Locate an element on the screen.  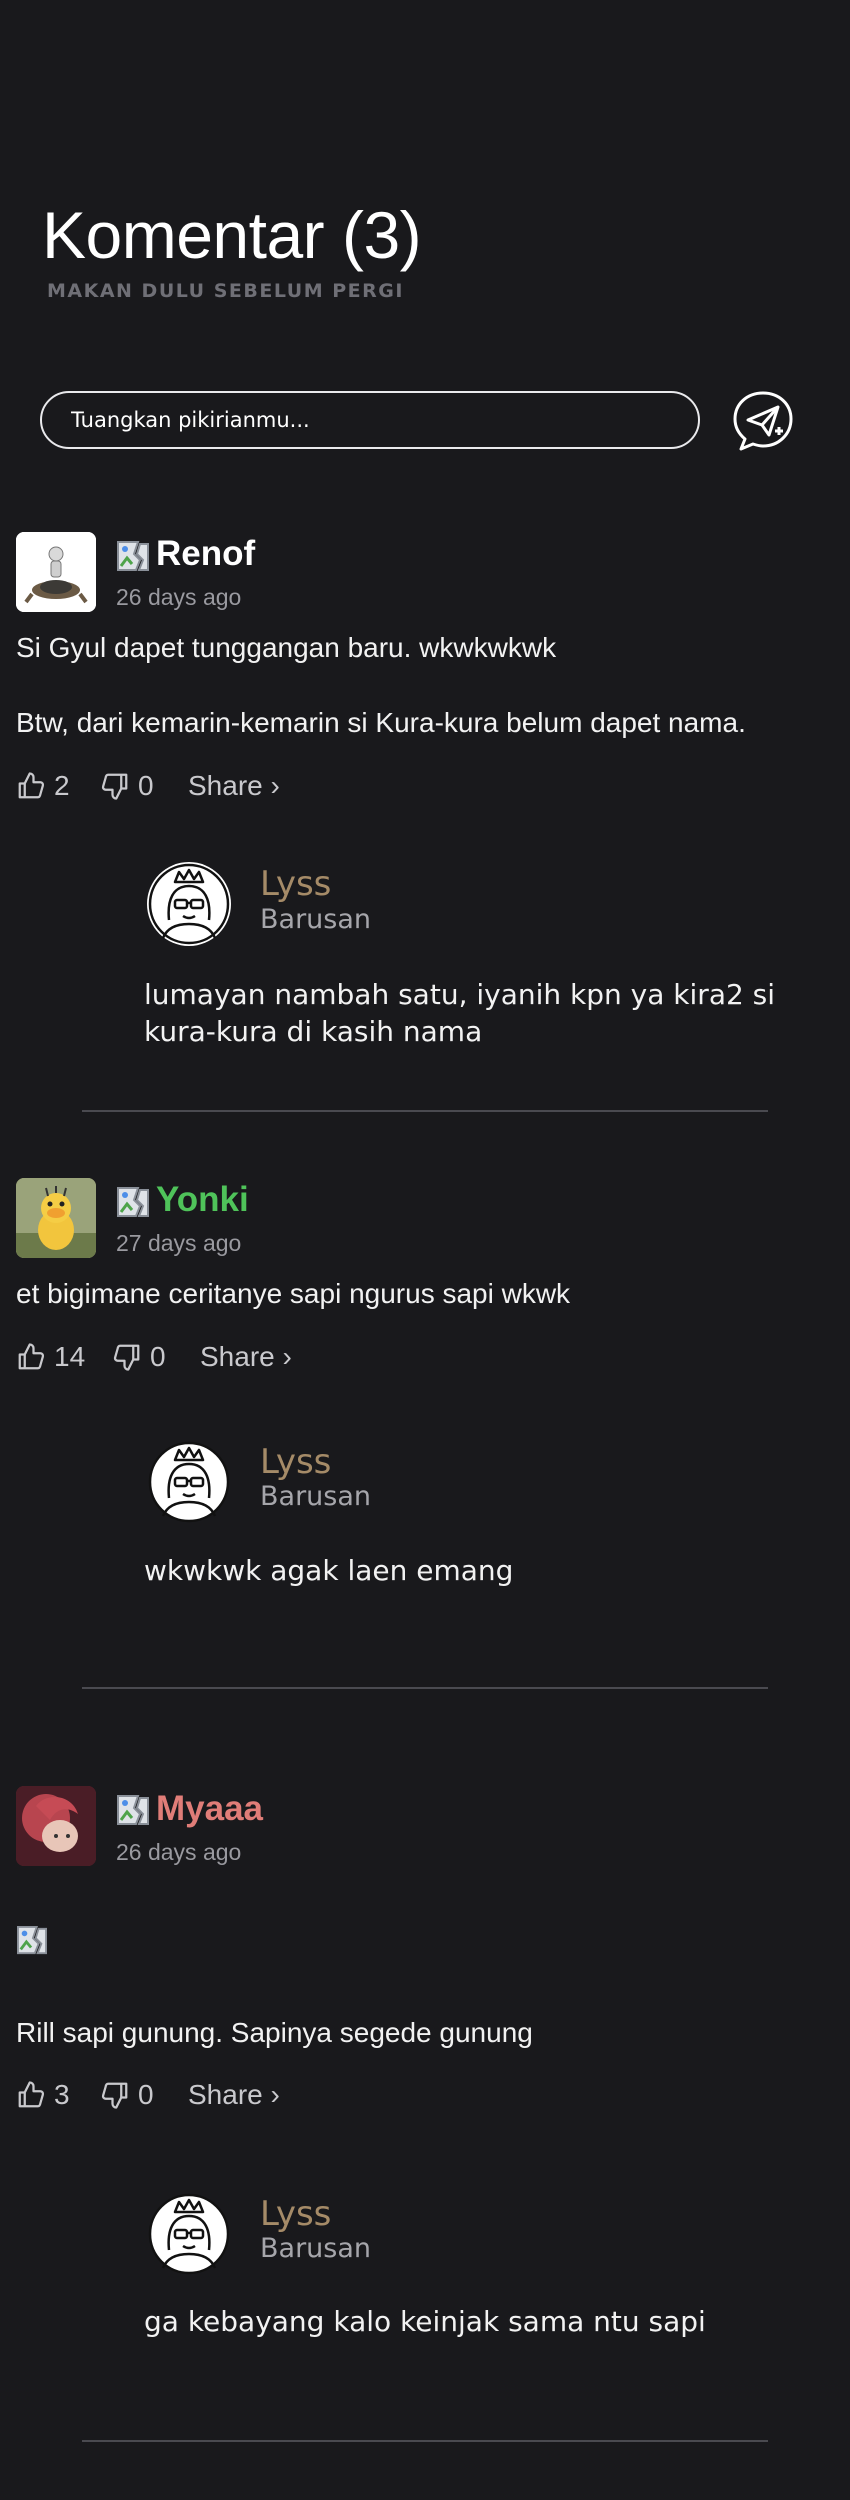
send-button is located at coordinates (763, 421).